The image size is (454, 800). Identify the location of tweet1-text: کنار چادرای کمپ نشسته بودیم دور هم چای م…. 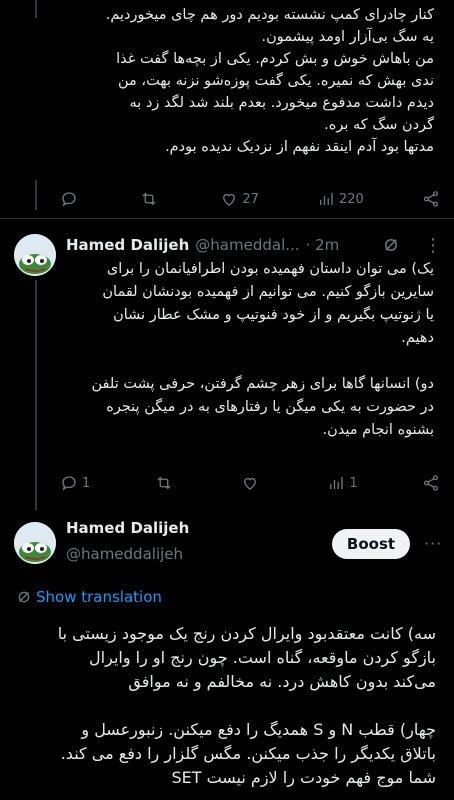
(269, 81).